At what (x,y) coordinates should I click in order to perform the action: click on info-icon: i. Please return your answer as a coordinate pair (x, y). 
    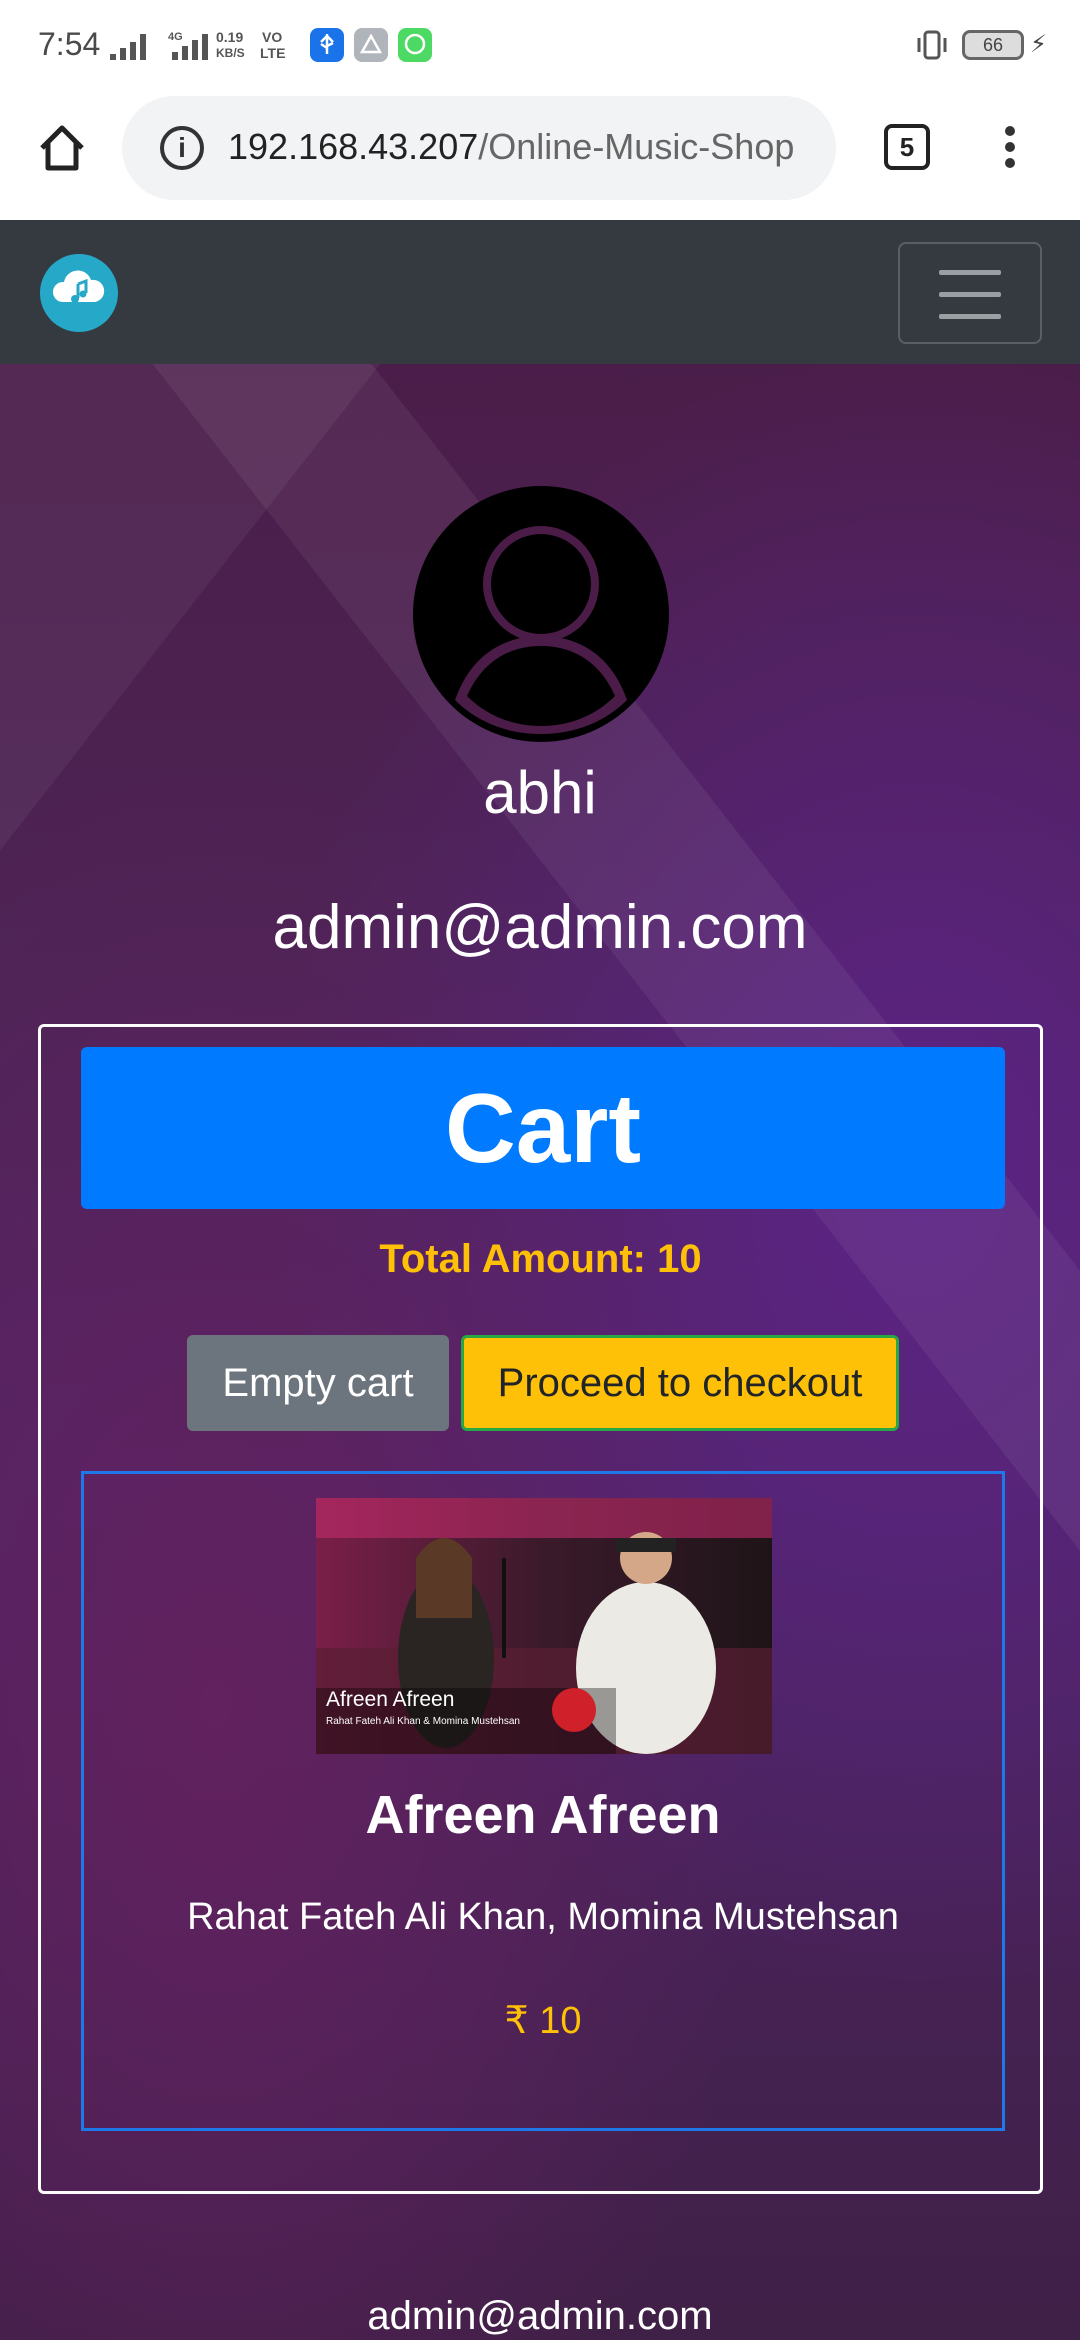
    Looking at the image, I should click on (182, 148).